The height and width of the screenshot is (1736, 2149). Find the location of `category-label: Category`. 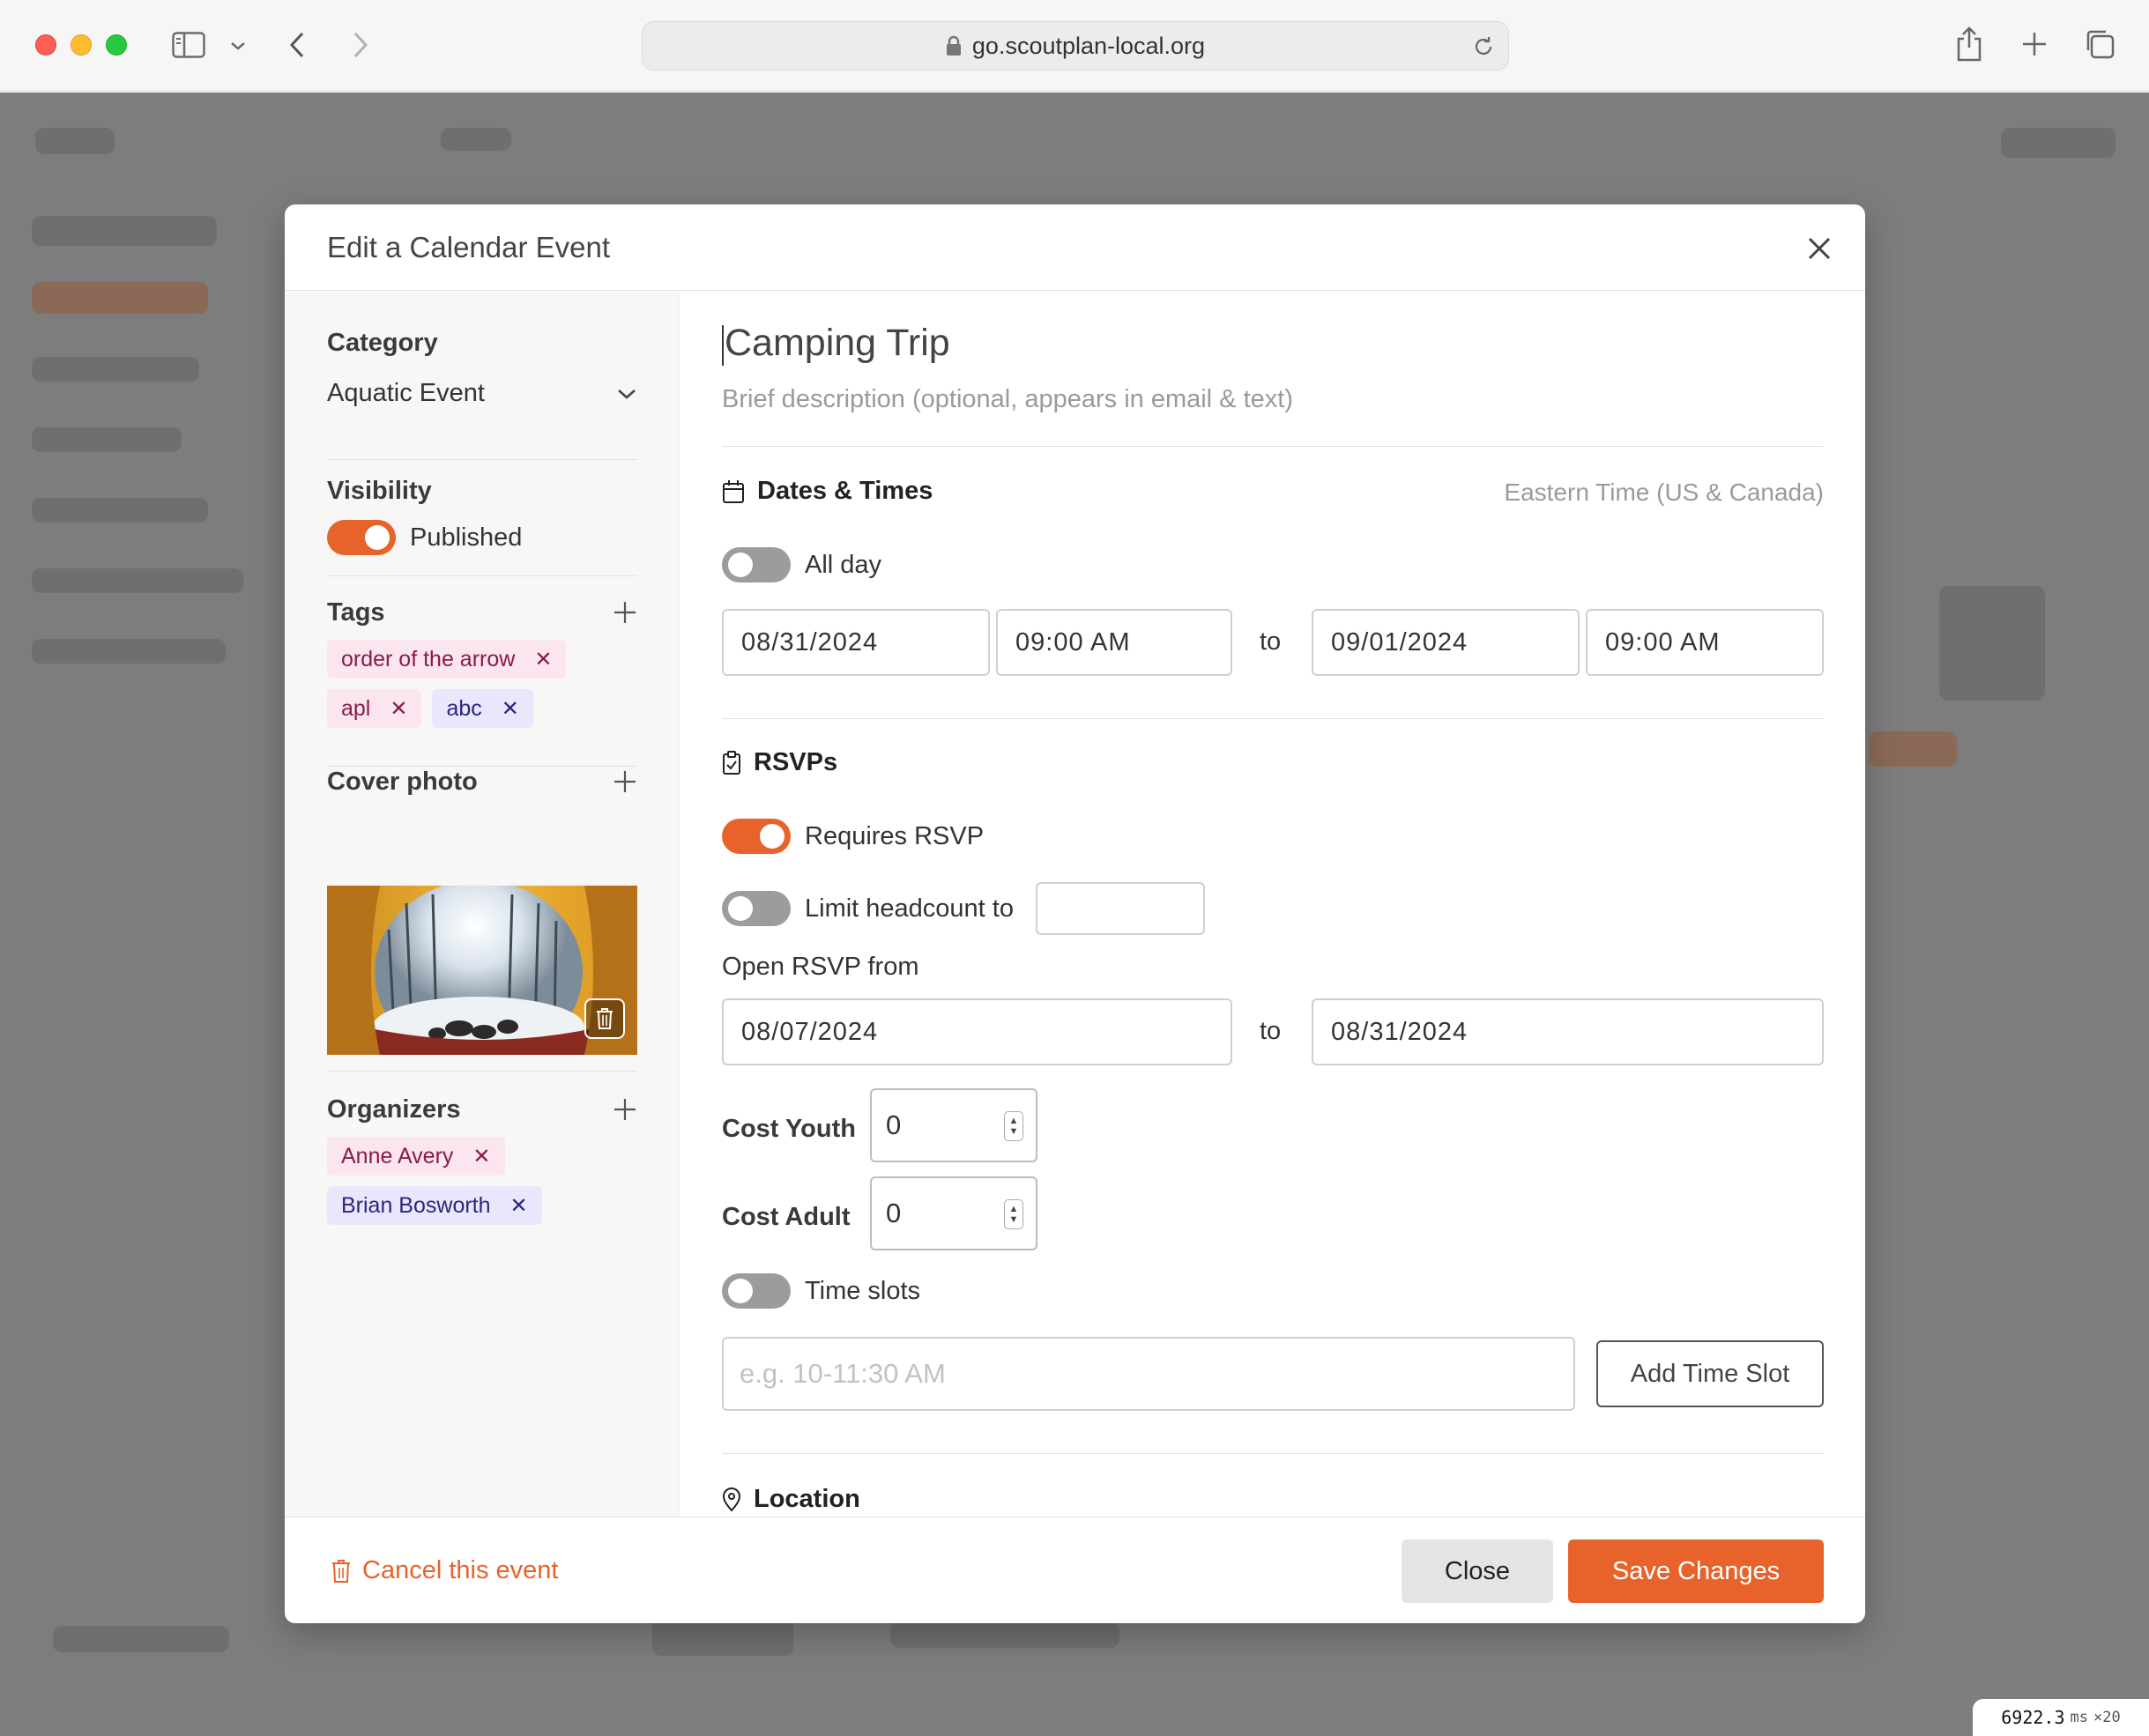

category-label: Category is located at coordinates (382, 343).